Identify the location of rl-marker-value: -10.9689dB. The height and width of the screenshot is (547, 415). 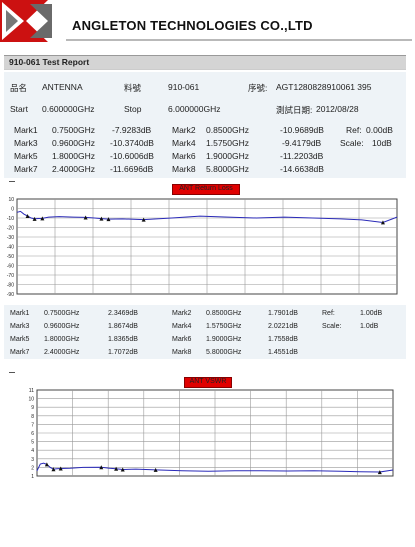
(302, 130).